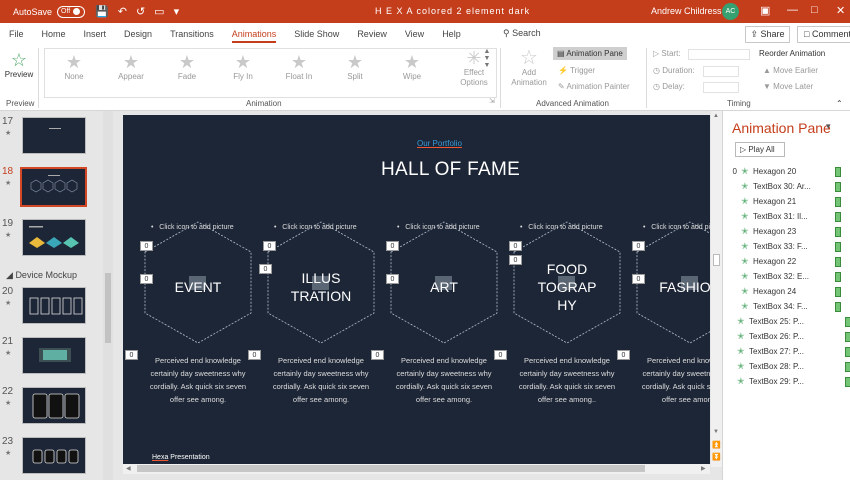 The image size is (850, 480). What do you see at coordinates (254, 34) in the screenshot?
I see `tab-animations: Animations` at bounding box center [254, 34].